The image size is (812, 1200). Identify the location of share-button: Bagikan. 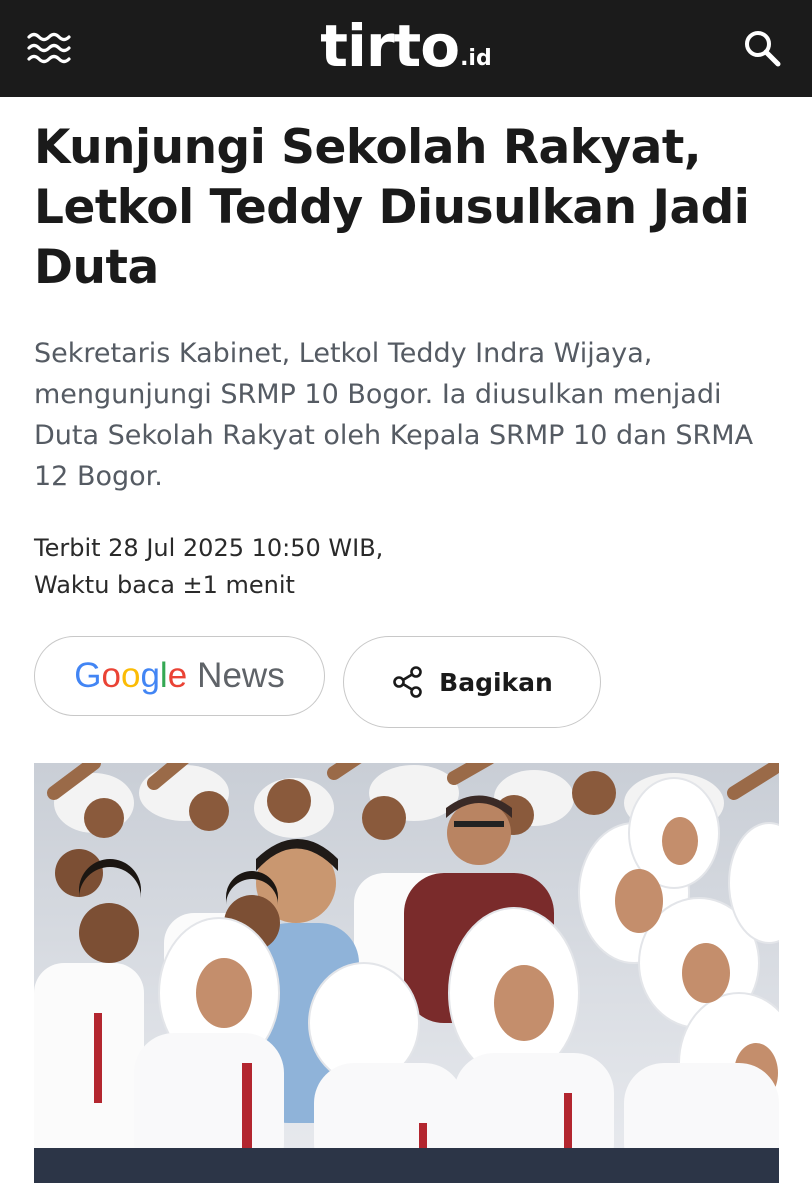
(472, 682).